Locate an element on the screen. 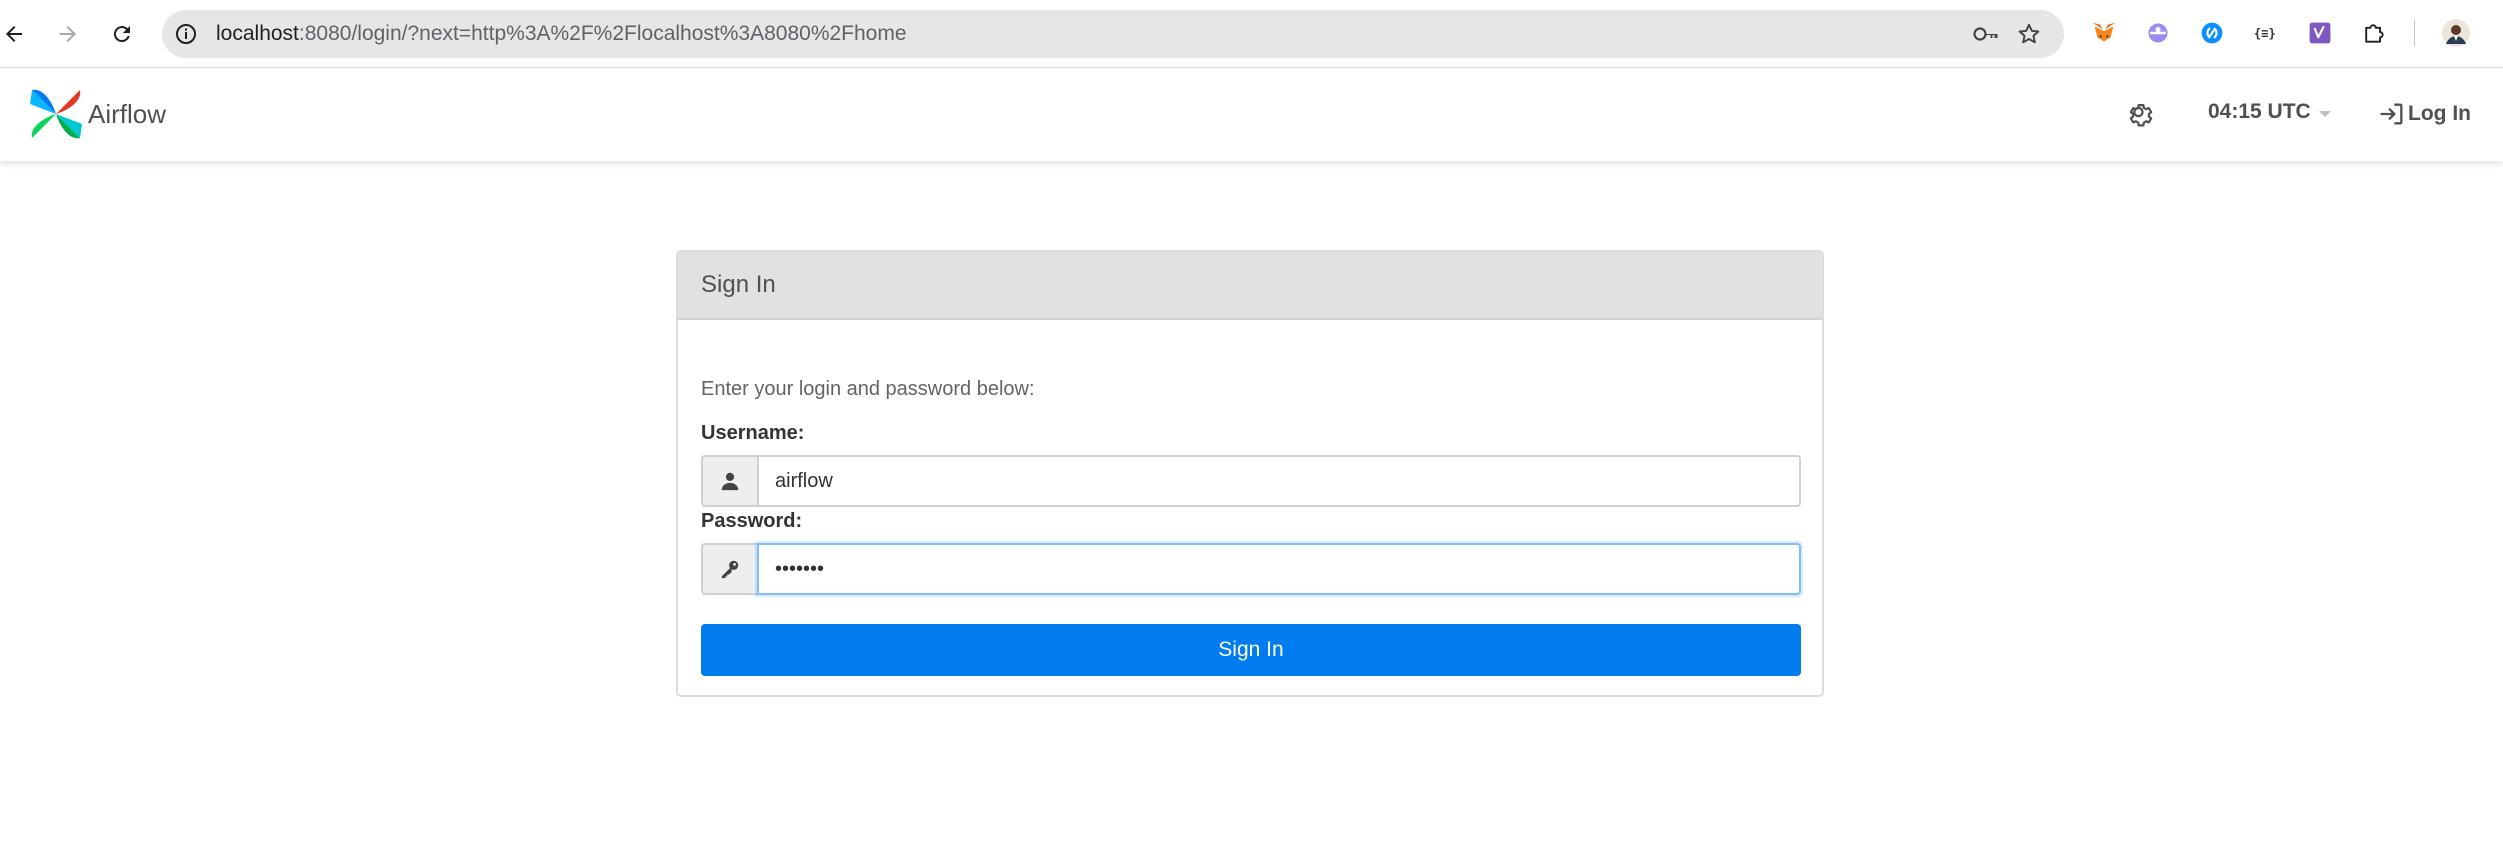 Image resolution: width=2503 pixels, height=841 pixels. utc-clock-dropdown: 04:15 UTC is located at coordinates (2269, 112).